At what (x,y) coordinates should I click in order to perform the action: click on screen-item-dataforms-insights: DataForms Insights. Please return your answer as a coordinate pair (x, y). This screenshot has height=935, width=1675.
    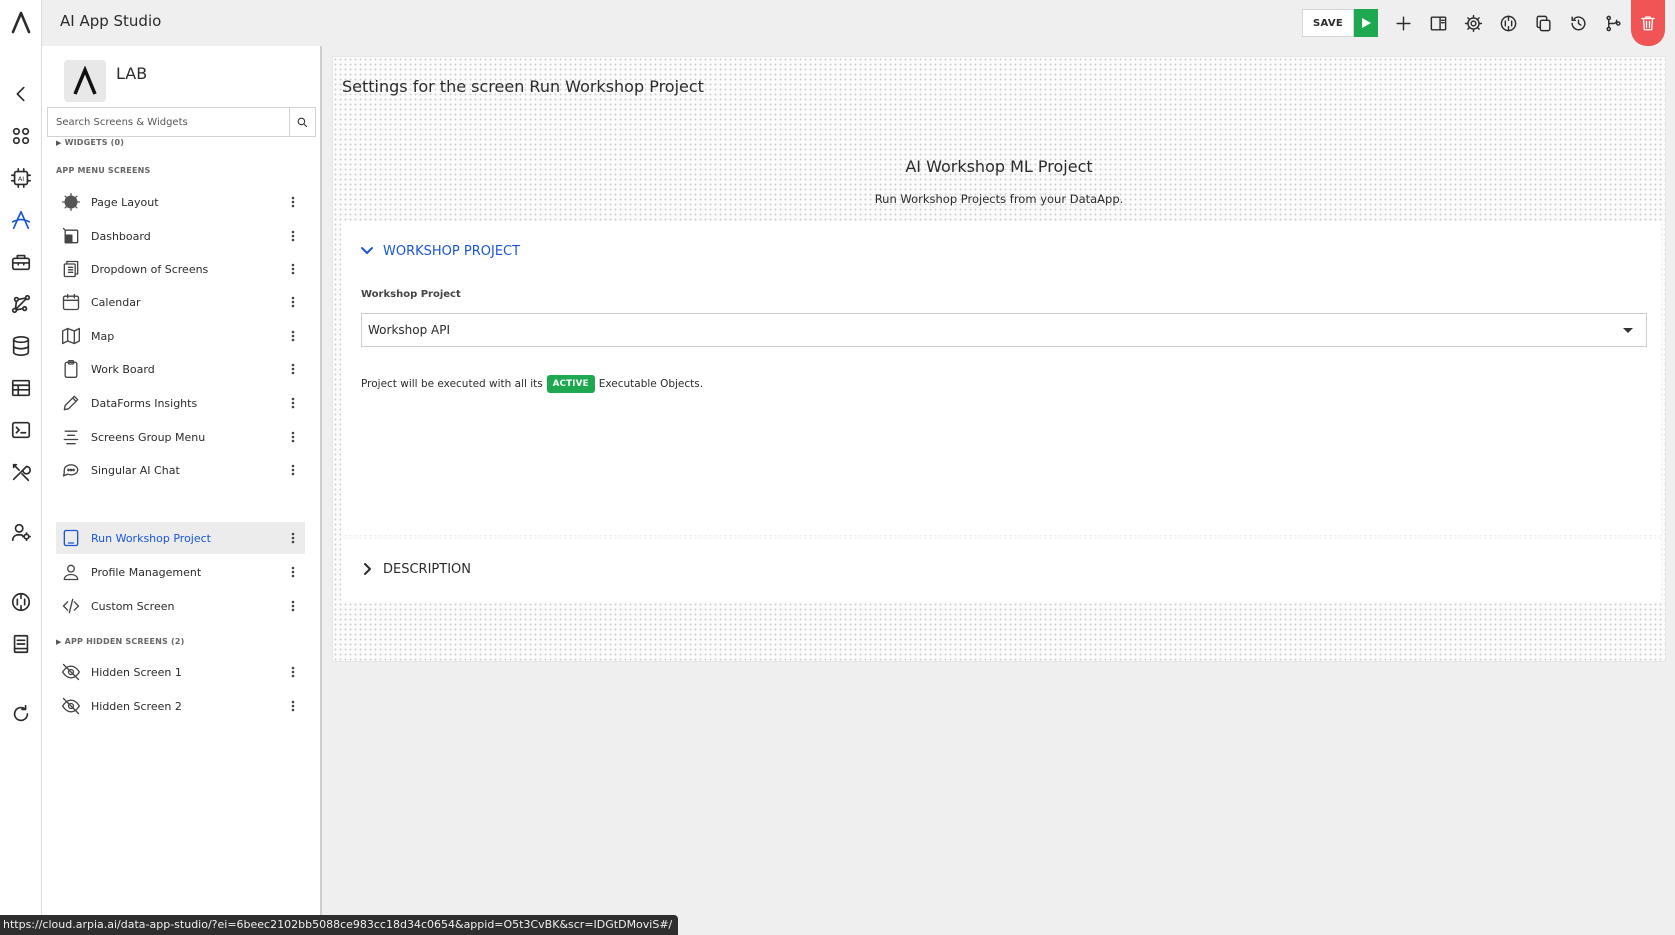
    Looking at the image, I should click on (180, 403).